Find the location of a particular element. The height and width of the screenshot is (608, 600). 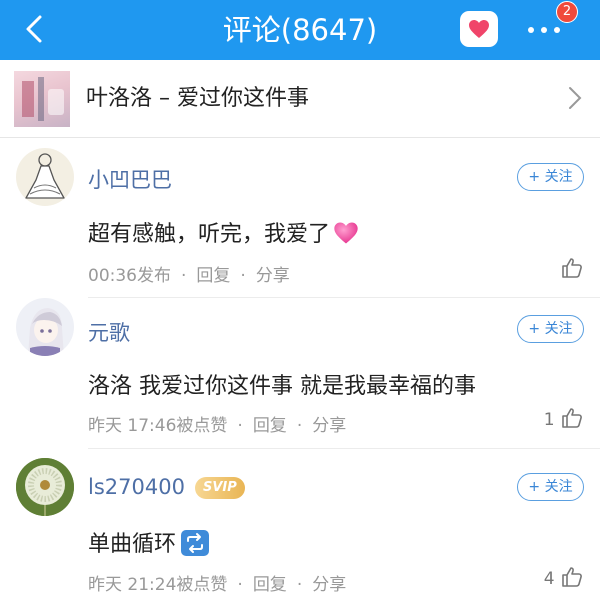

username: ls270400 SVIP is located at coordinates (166, 487).